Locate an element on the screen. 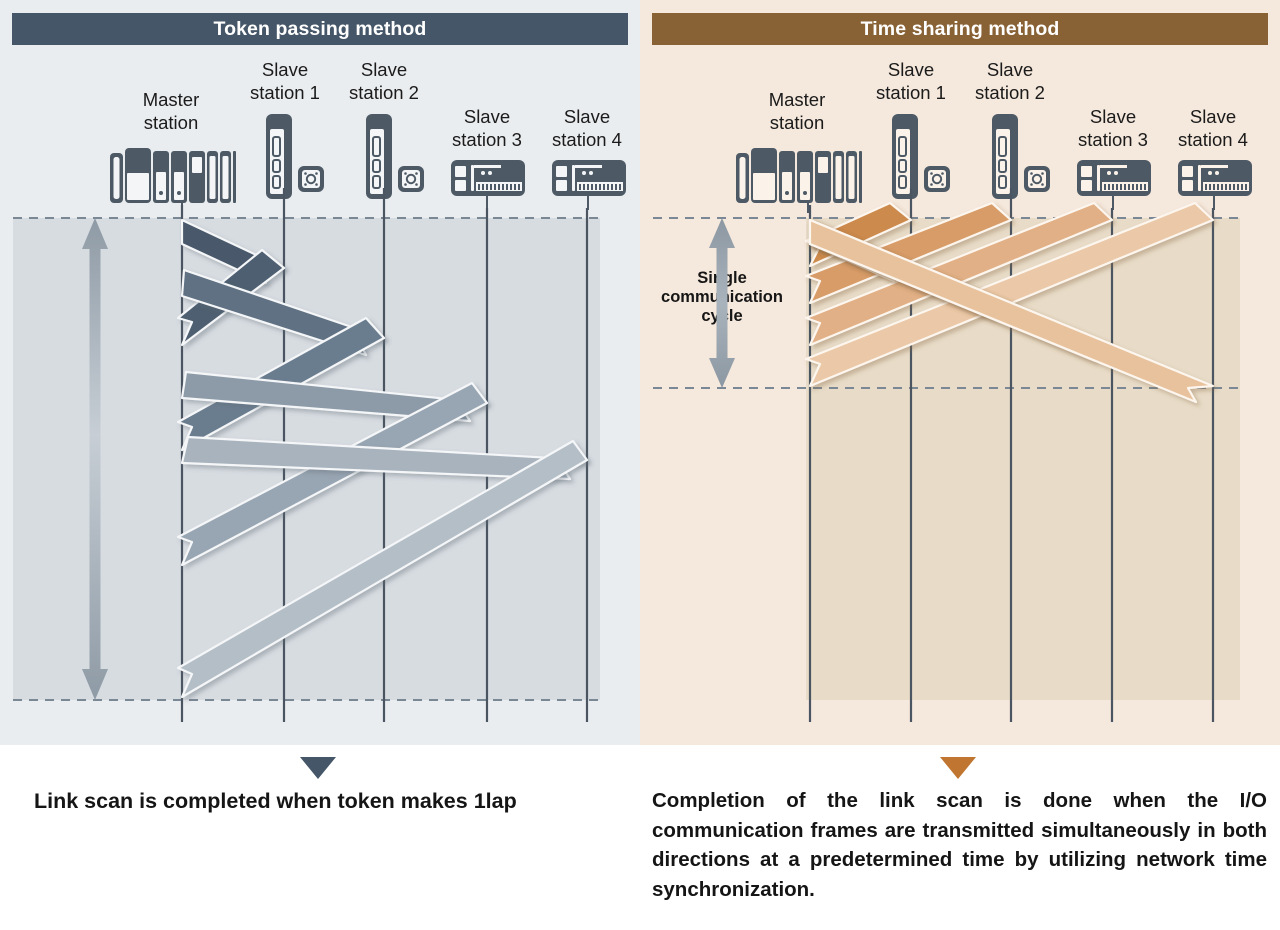 The width and height of the screenshot is (1280, 930). down-triangle-marker-right is located at coordinates (958, 768).